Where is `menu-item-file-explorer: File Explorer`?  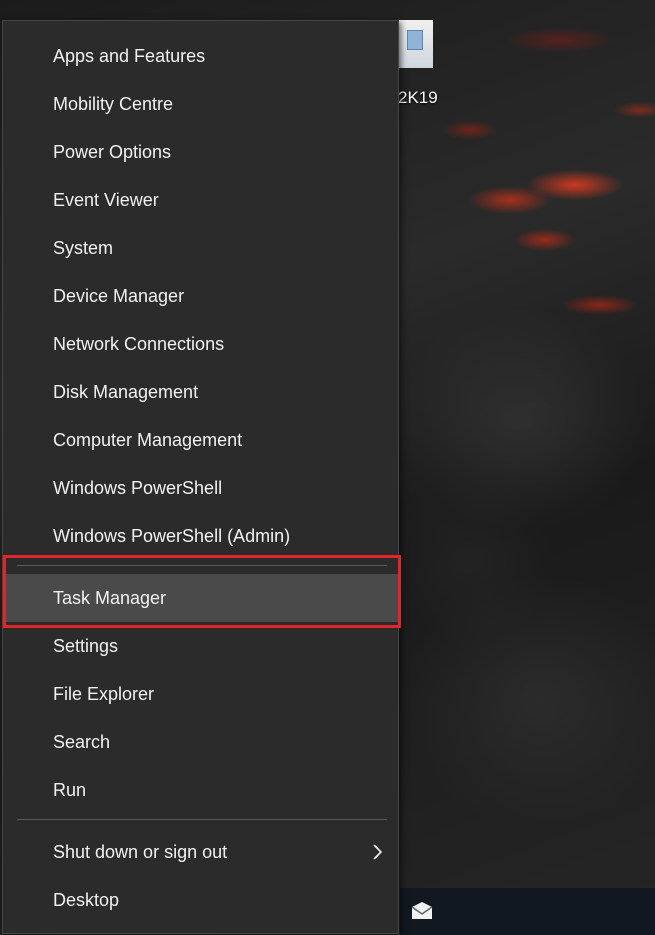 menu-item-file-explorer: File Explorer is located at coordinates (200, 694).